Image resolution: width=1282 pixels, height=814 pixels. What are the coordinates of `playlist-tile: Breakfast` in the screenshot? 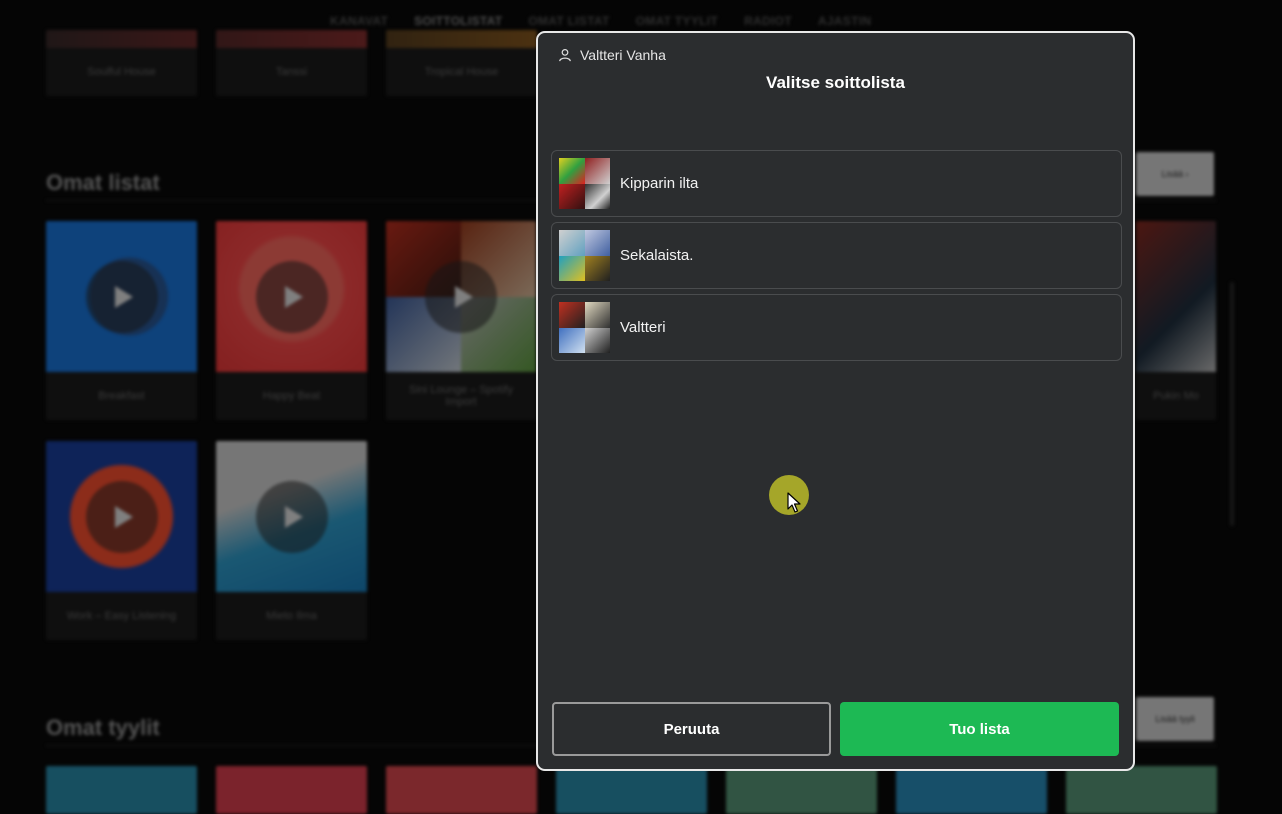 It's located at (121, 320).